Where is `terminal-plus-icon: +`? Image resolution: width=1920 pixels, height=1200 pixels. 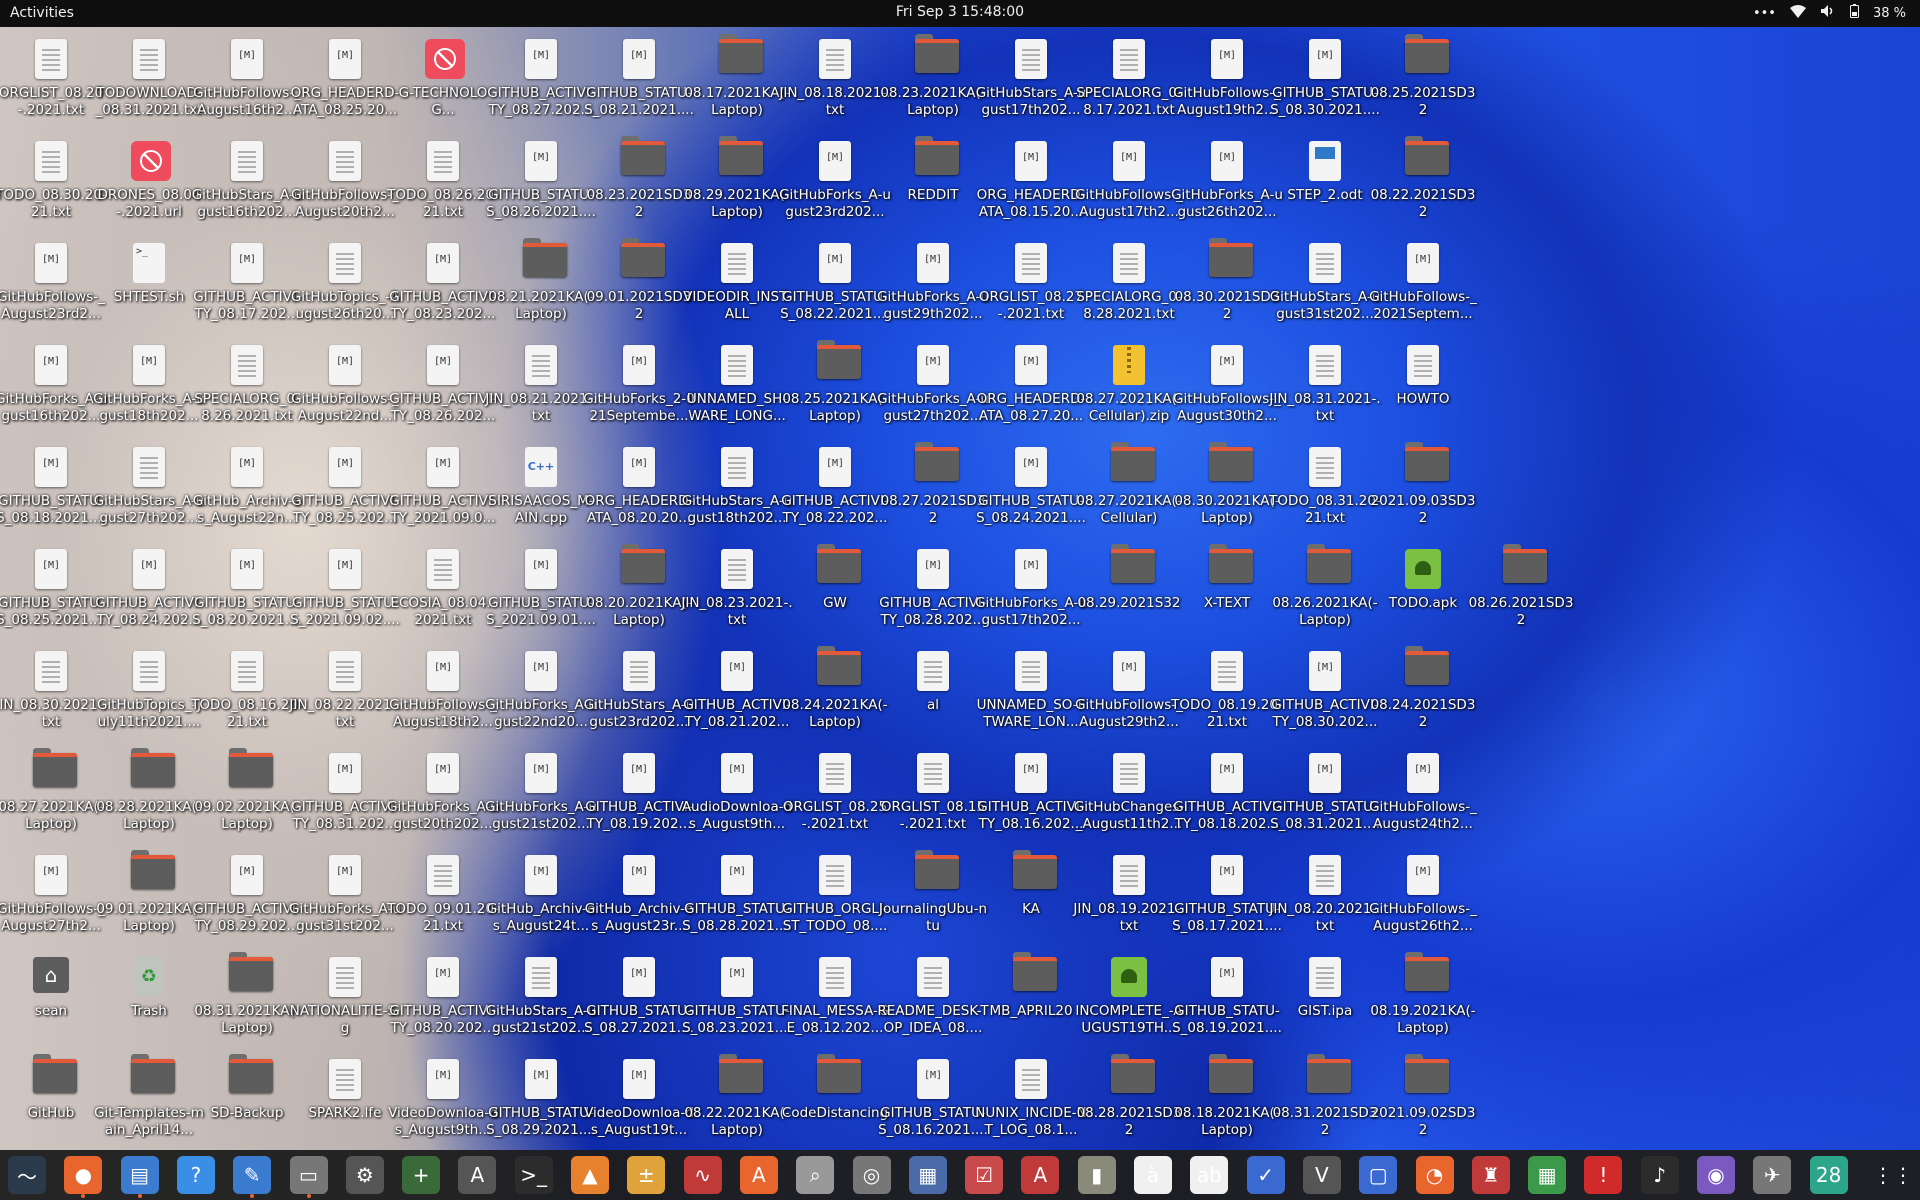
terminal-plus-icon: + is located at coordinates (421, 1175).